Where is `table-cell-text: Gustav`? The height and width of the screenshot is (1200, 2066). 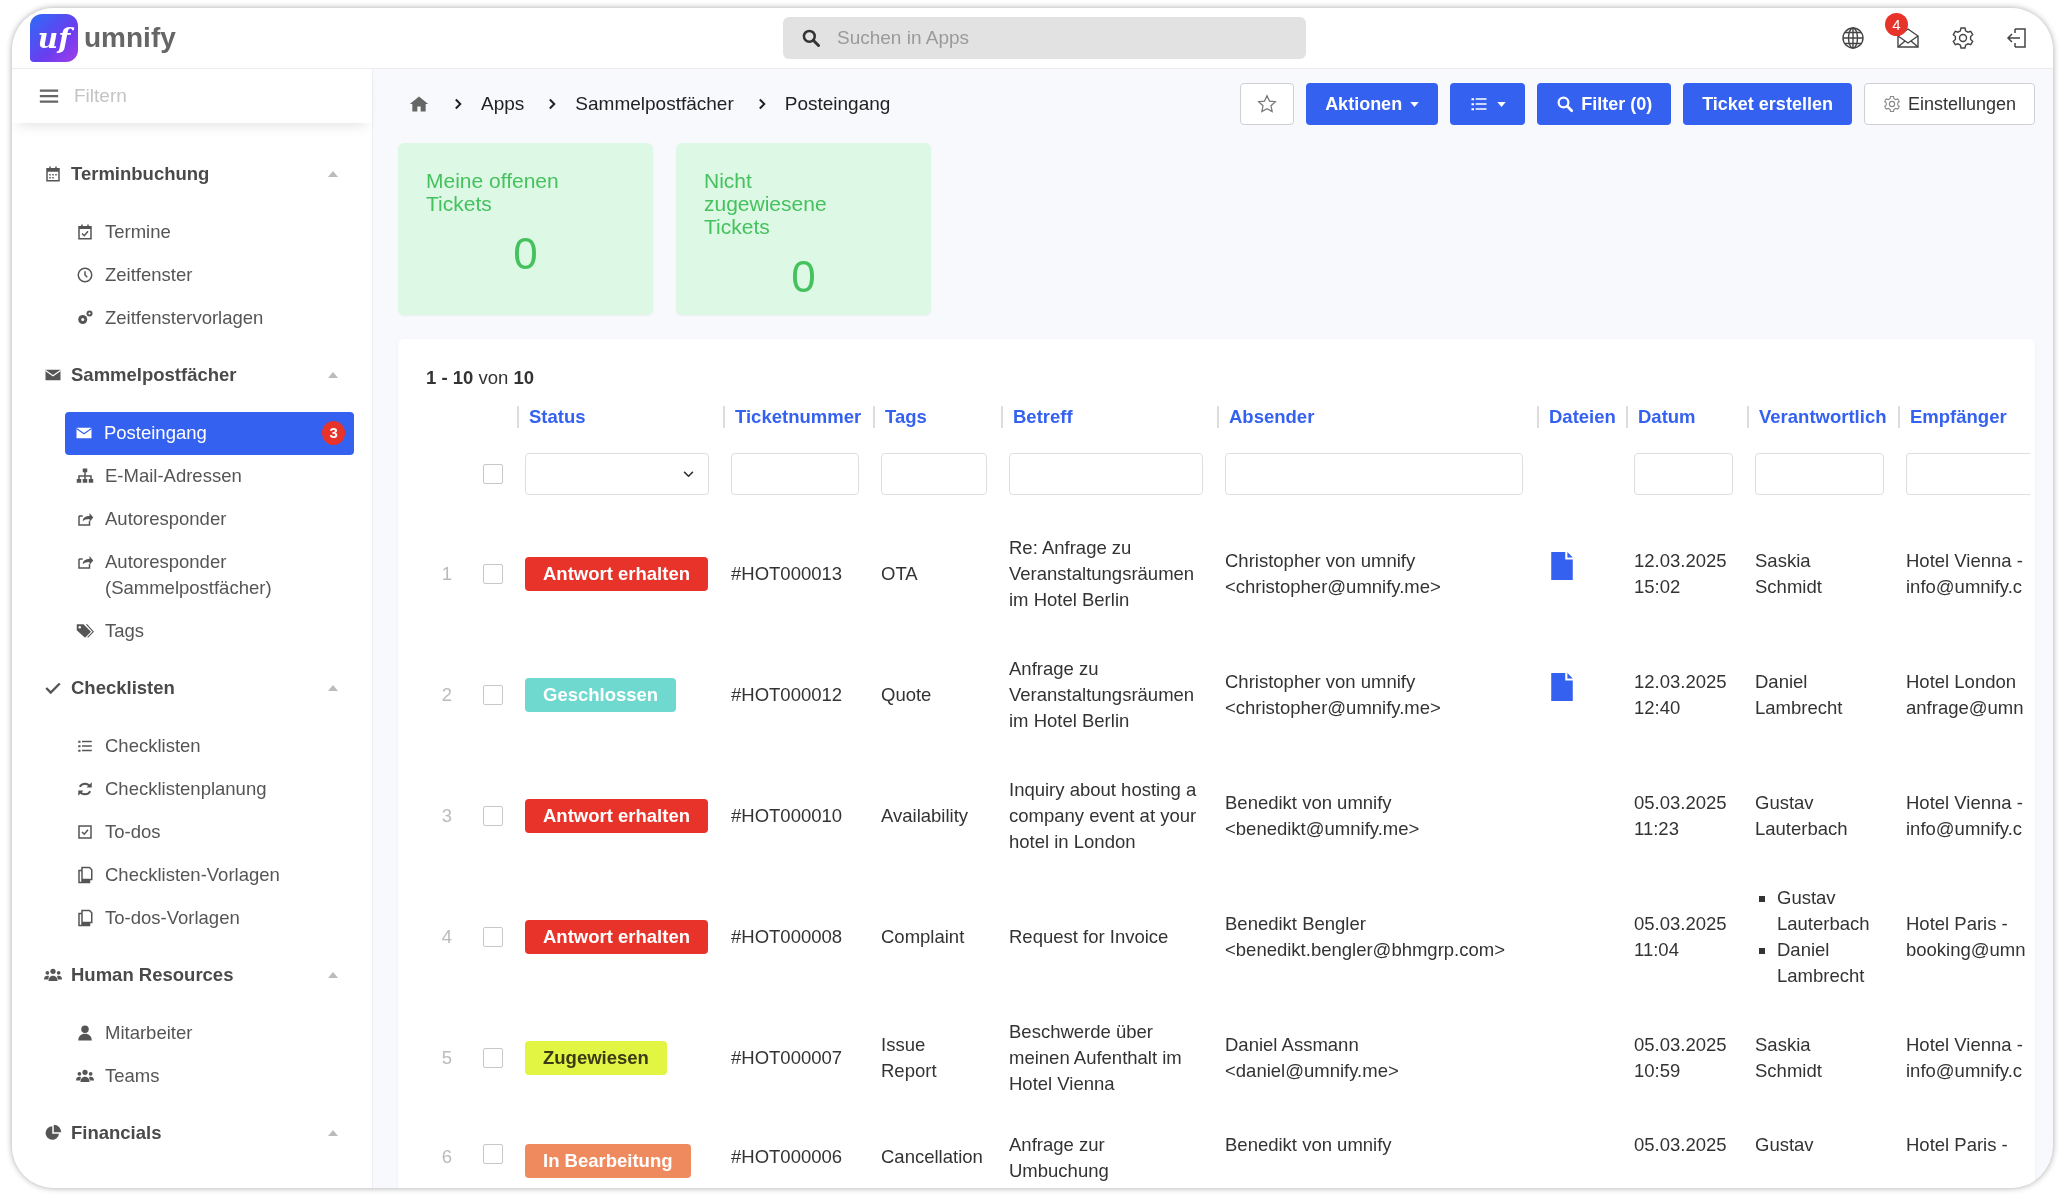 table-cell-text: Gustav is located at coordinates (1785, 1145).